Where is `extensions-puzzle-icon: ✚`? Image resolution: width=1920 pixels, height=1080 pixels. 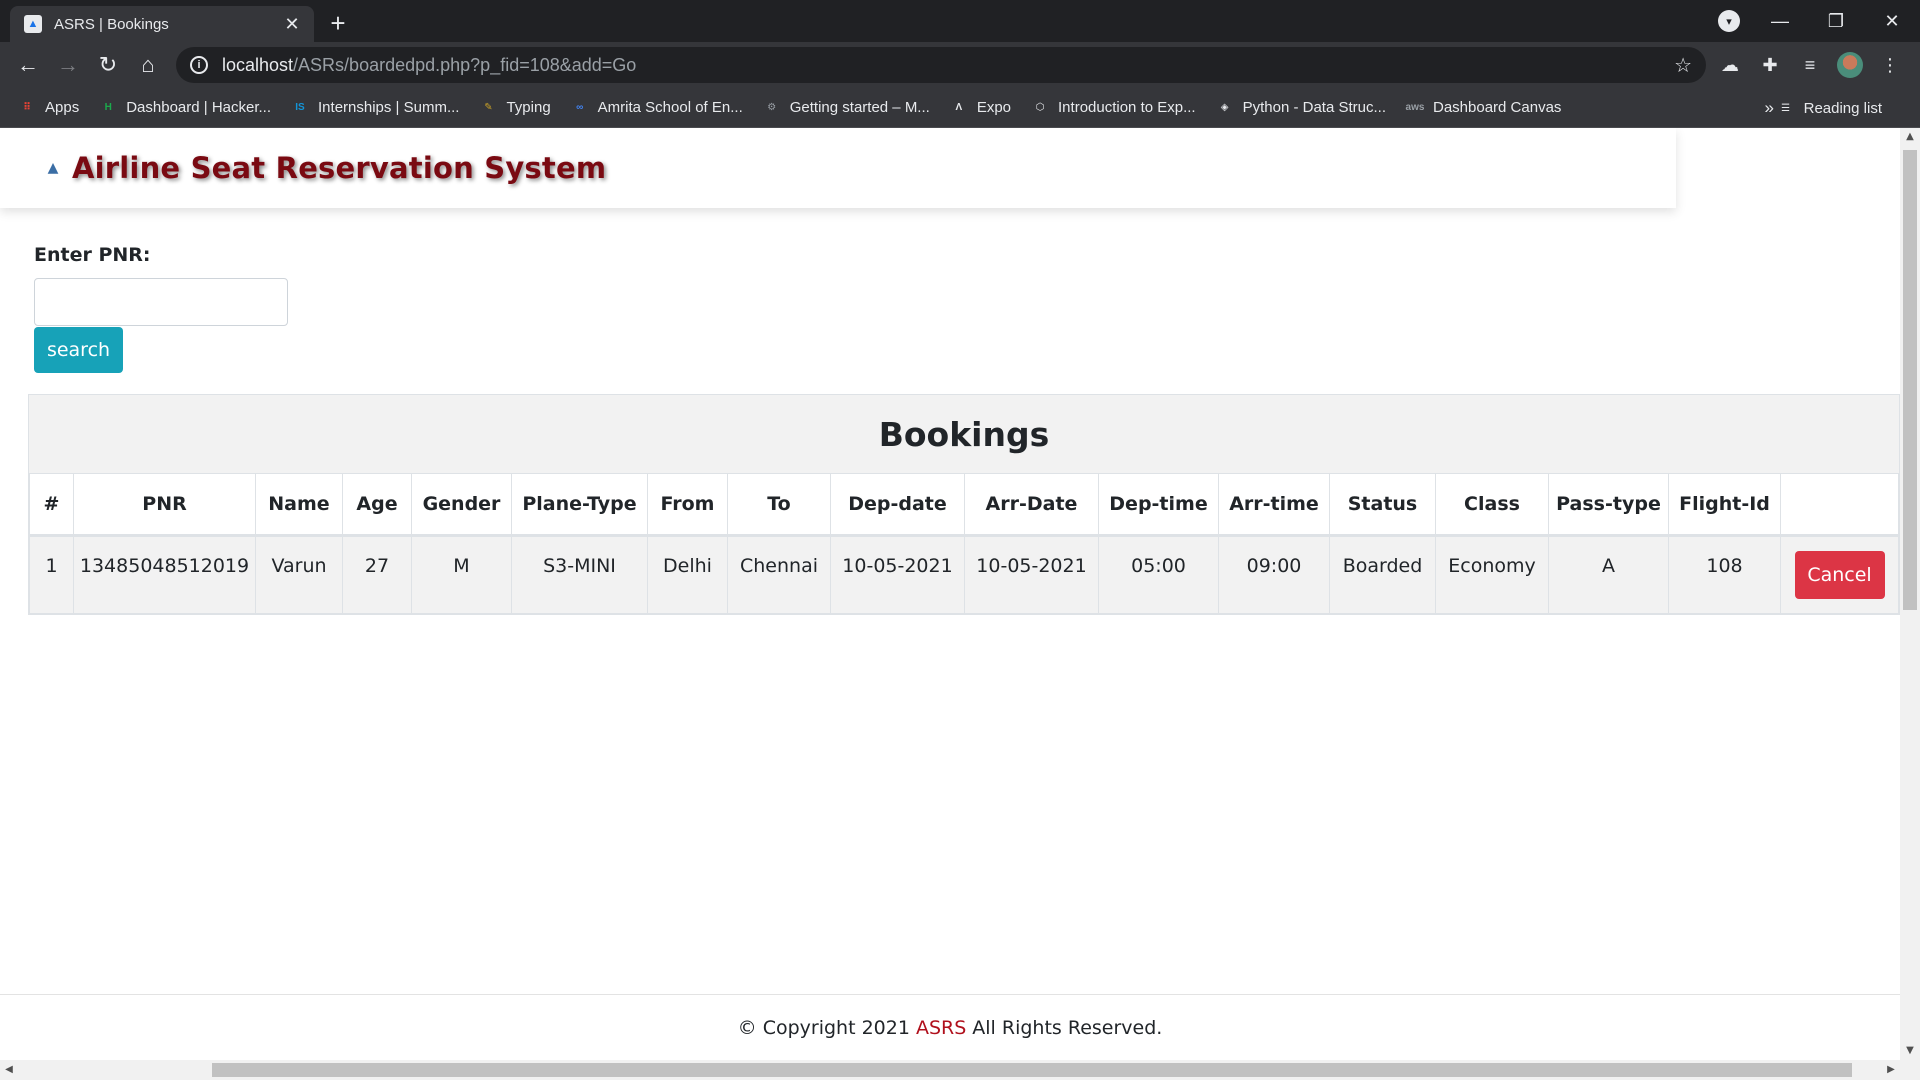 extensions-puzzle-icon: ✚ is located at coordinates (1770, 65).